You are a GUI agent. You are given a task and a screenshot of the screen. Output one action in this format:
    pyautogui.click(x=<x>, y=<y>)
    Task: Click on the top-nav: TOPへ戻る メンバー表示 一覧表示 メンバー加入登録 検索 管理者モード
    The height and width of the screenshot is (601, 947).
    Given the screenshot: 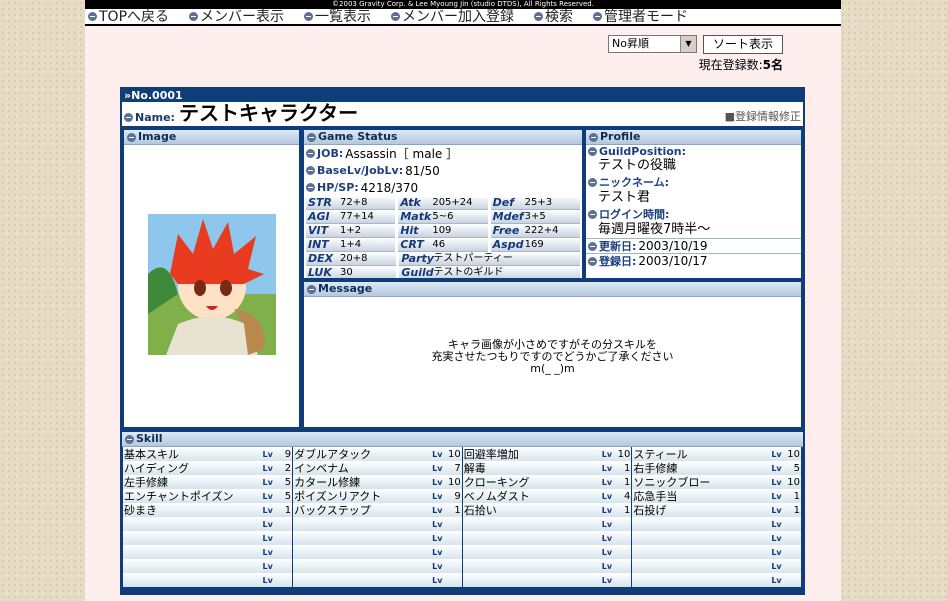 What is the action you would take?
    pyautogui.click(x=463, y=17)
    